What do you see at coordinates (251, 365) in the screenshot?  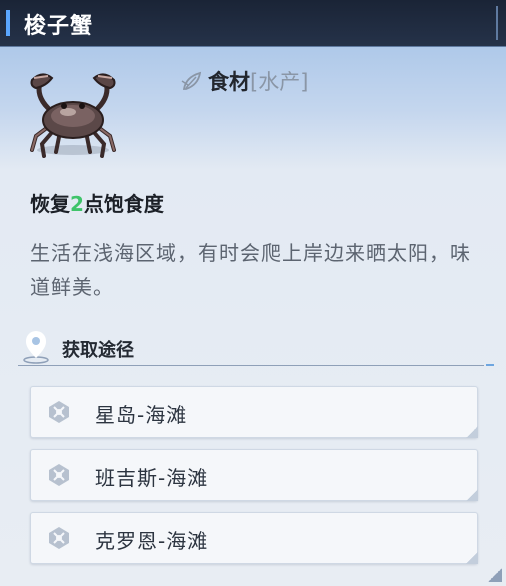 I see `source-divider` at bounding box center [251, 365].